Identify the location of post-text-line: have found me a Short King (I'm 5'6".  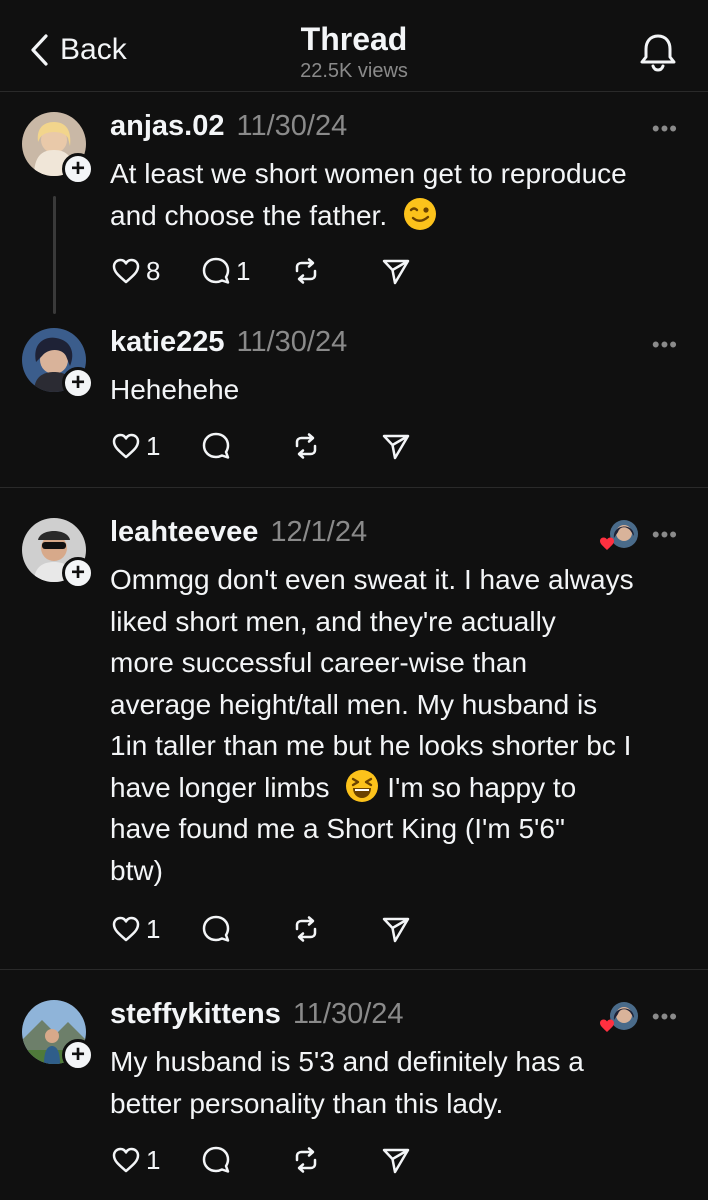
(337, 828).